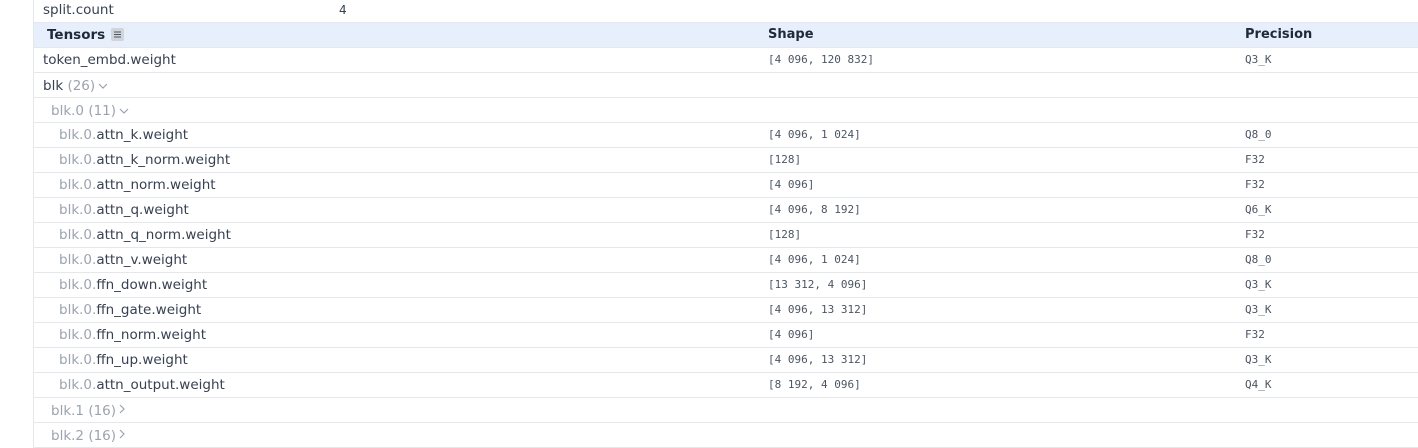  I want to click on tensor-name: blk.0.attn_v.weight, so click(123, 260).